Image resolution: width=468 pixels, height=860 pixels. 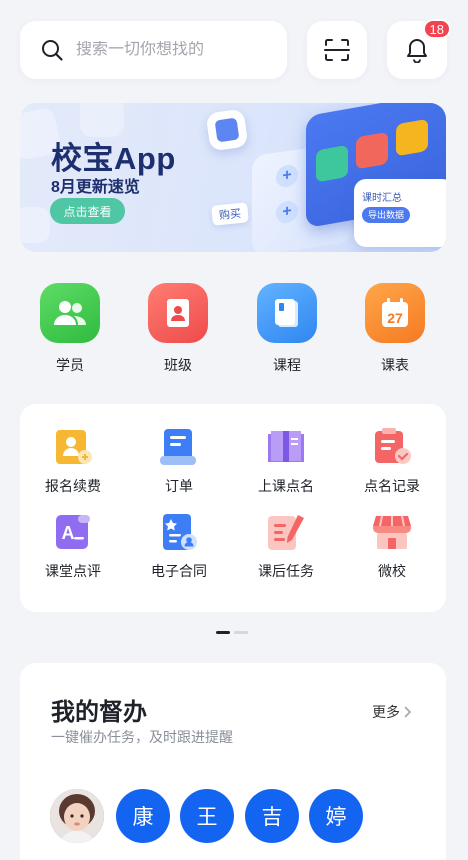 I want to click on notification-button: 18, so click(x=419, y=49).